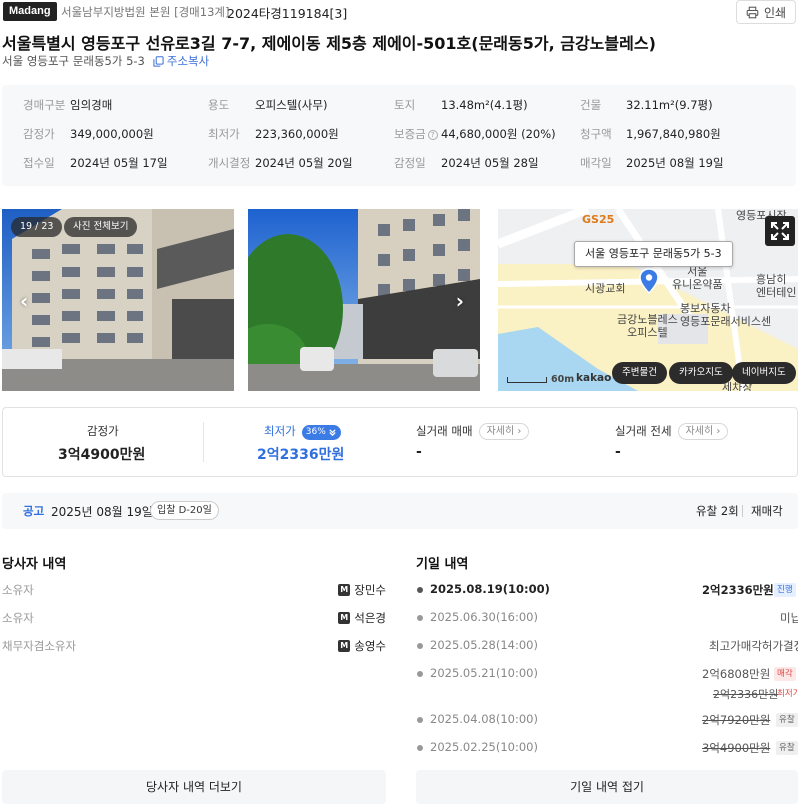  Describe the element at coordinates (332, 432) in the screenshot. I see `double-chevron-down-icon` at that location.